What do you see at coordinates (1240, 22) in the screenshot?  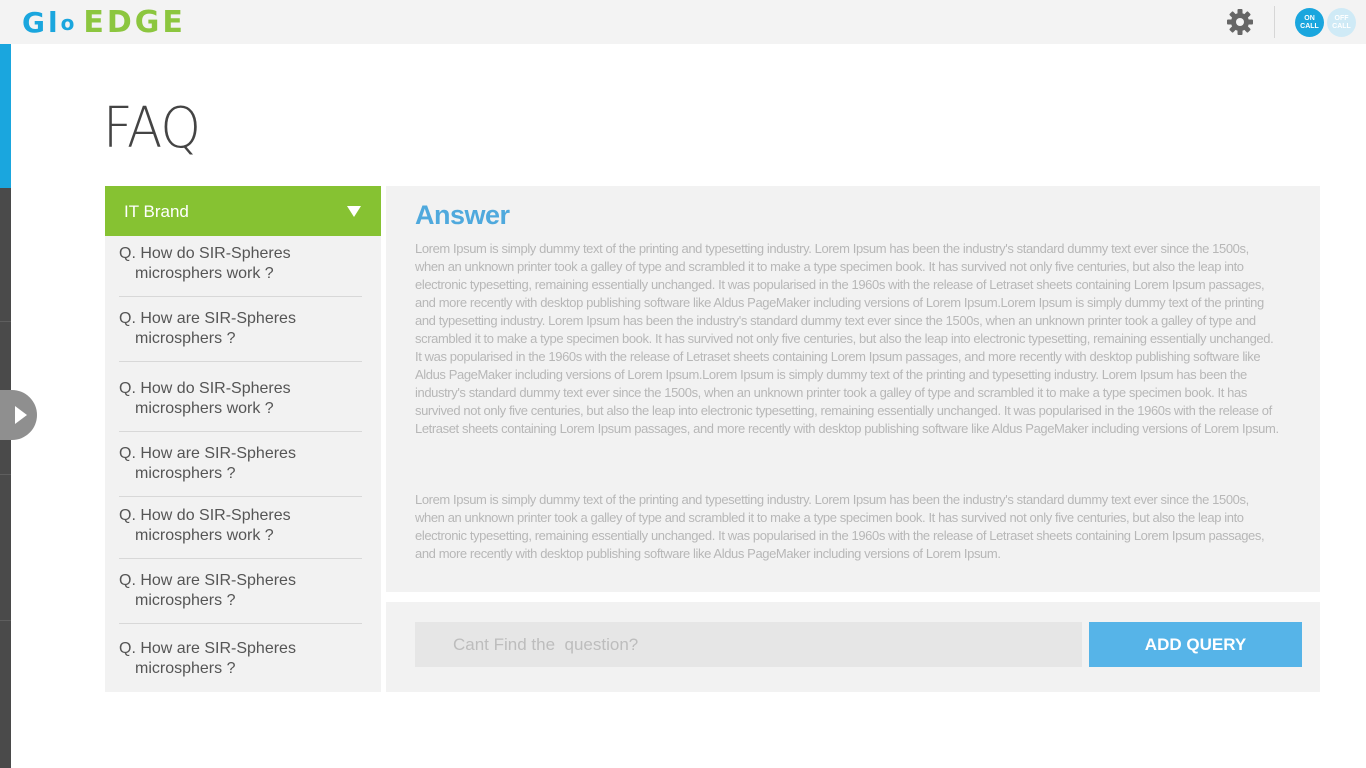 I see `gear-icon` at bounding box center [1240, 22].